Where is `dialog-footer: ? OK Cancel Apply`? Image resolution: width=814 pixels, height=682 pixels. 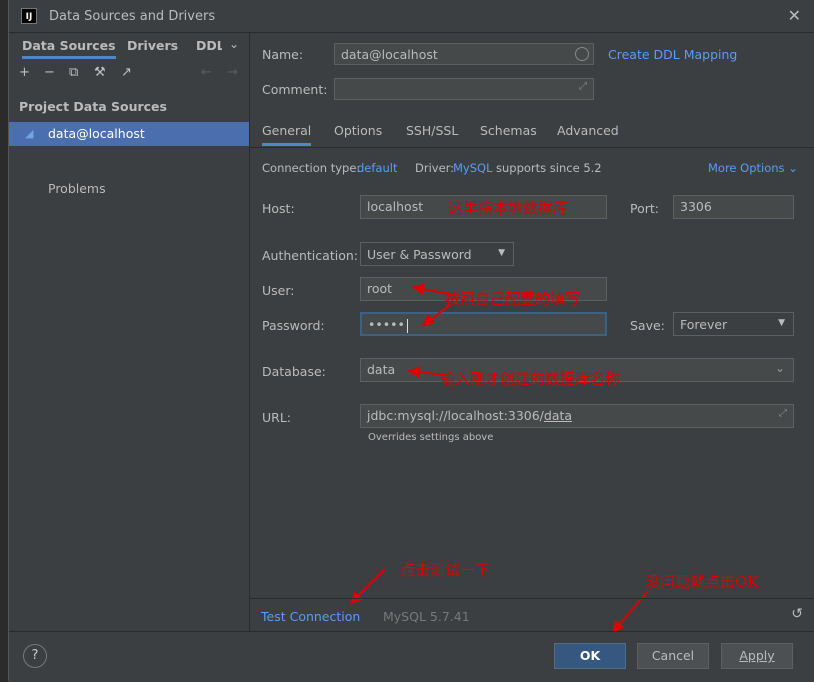
dialog-footer: ? OK Cancel Apply is located at coordinates (411, 656).